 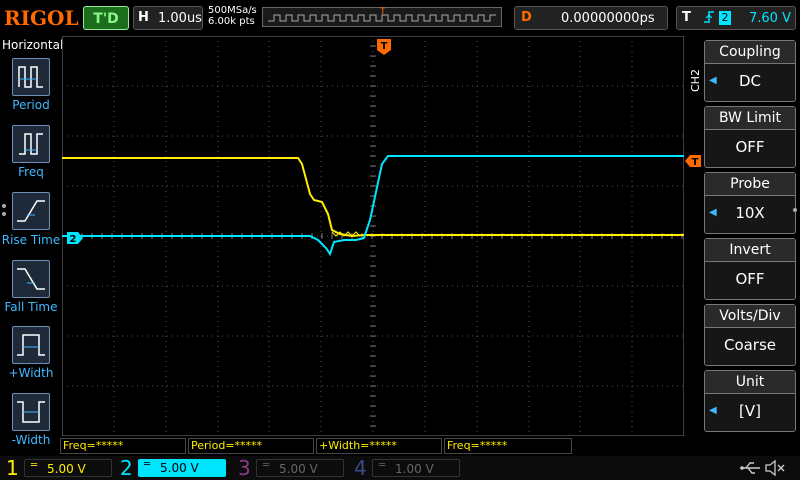 I want to click on volts-div-button: Volts/Div Coarse, so click(x=750, y=335).